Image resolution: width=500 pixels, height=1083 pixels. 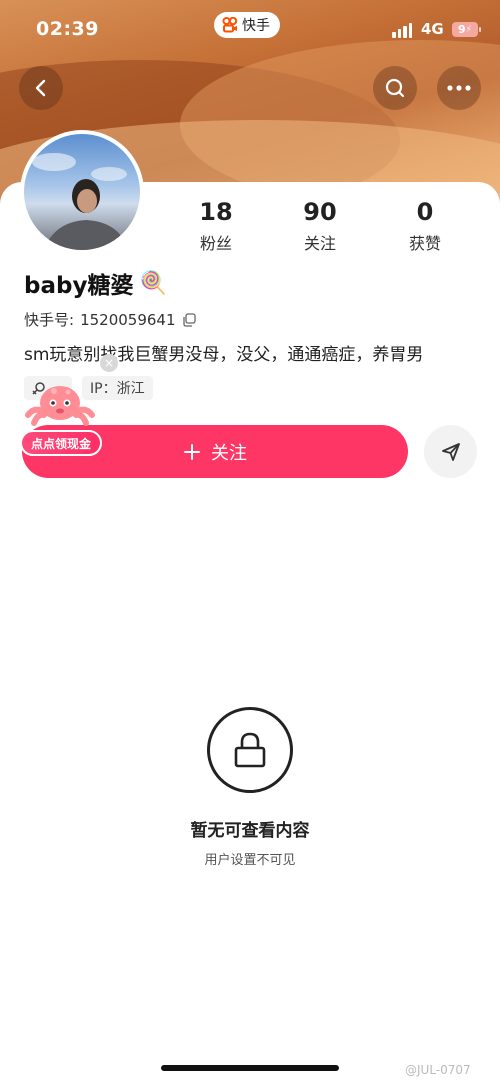 I want to click on chevron-left-icon, so click(x=40, y=88).